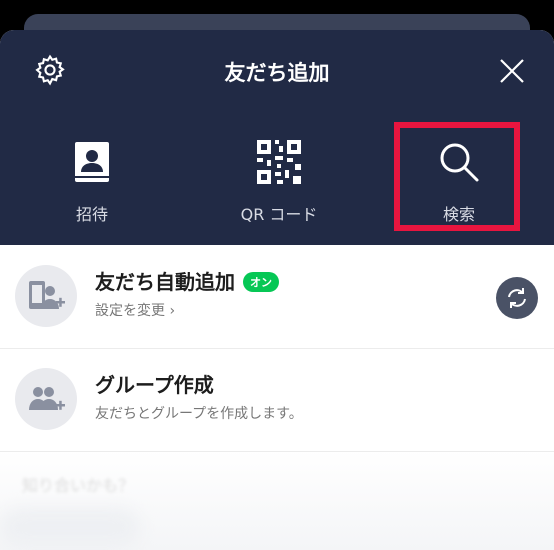 The image size is (554, 550). I want to click on row-subtitle: 設定を変更, so click(130, 311).